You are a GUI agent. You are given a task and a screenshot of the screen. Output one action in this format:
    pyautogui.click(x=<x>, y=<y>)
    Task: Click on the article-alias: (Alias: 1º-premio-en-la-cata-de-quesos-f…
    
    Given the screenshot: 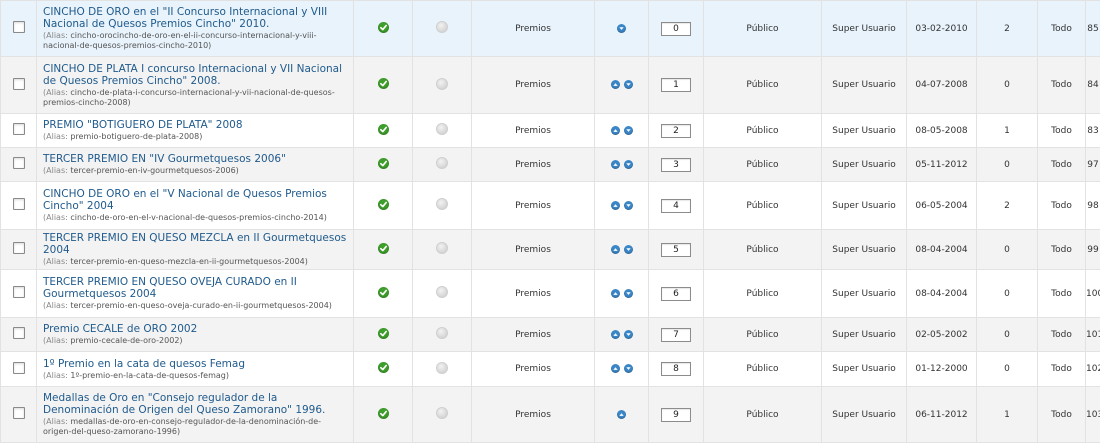 What is the action you would take?
    pyautogui.click(x=195, y=376)
    